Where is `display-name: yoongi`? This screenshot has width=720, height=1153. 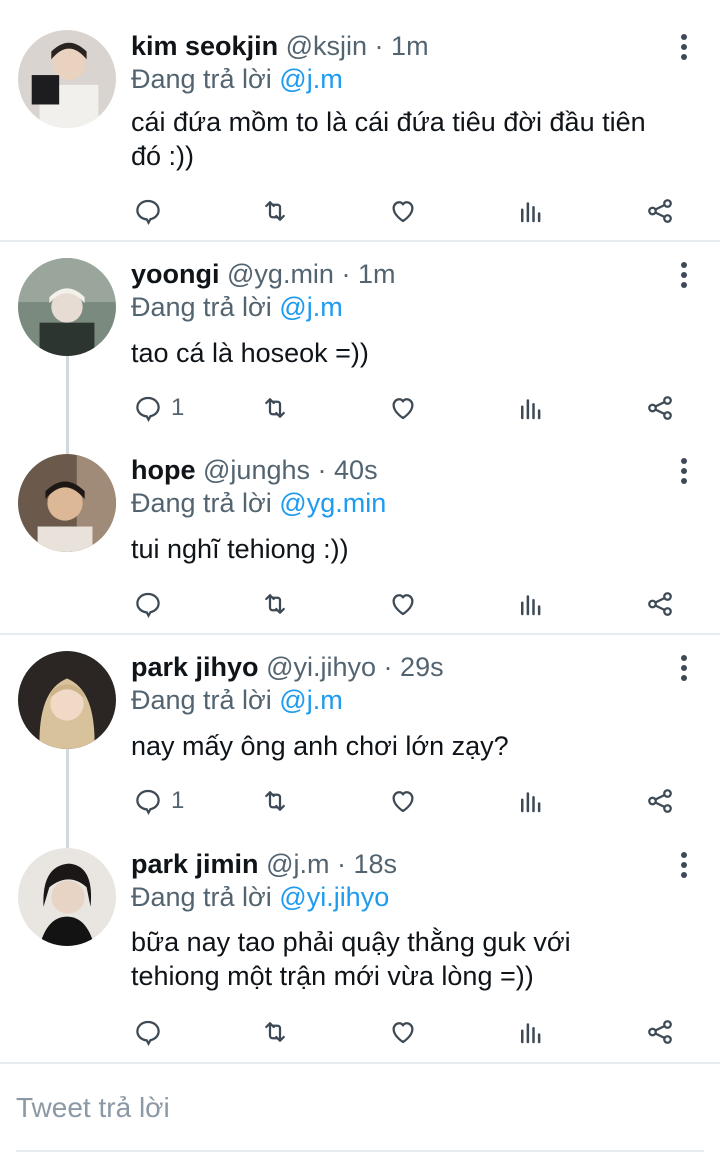 display-name: yoongi is located at coordinates (175, 274).